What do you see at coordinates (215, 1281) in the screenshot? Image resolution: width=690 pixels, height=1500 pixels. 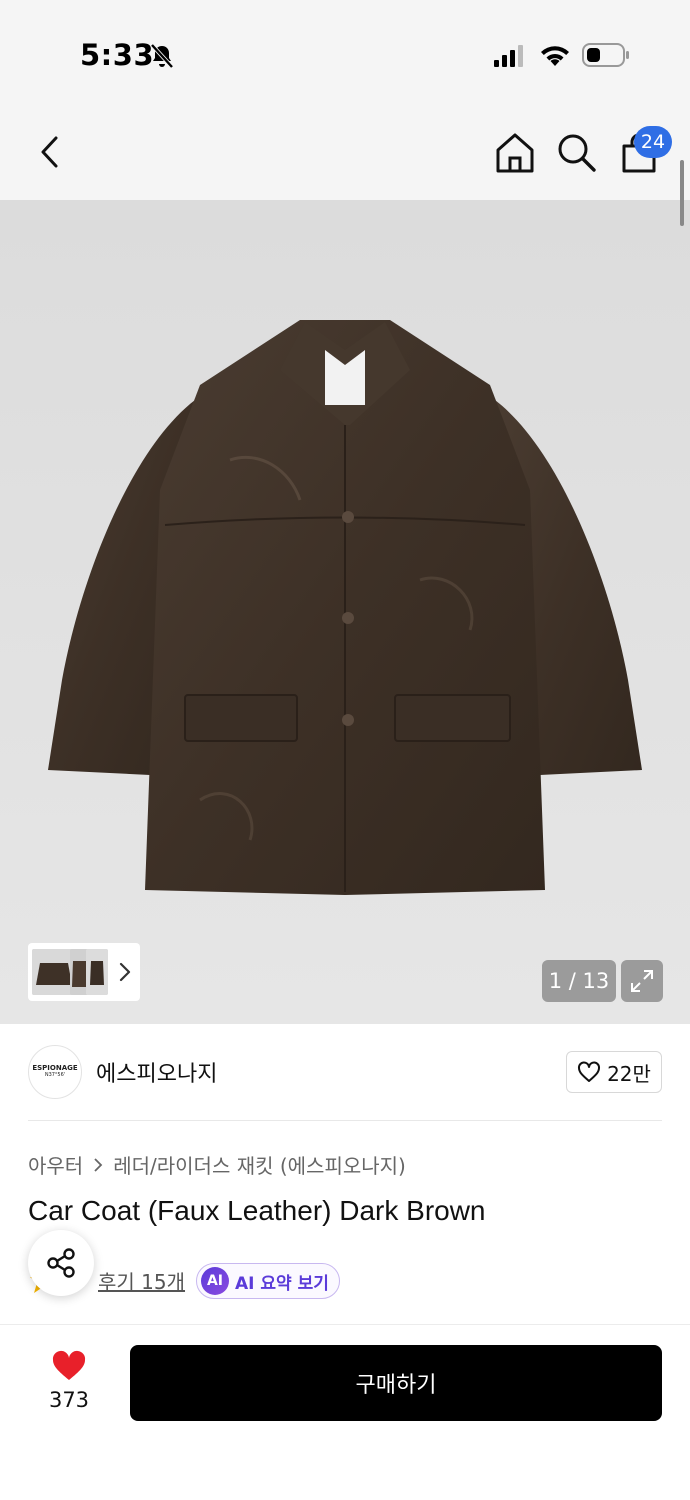 I see `ai-badge-icon: AI` at bounding box center [215, 1281].